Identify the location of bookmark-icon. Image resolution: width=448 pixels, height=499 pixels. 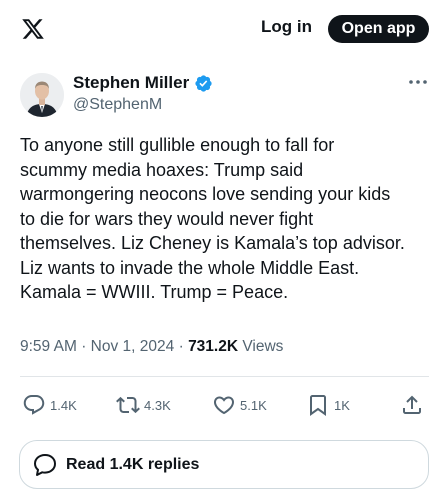
(318, 405).